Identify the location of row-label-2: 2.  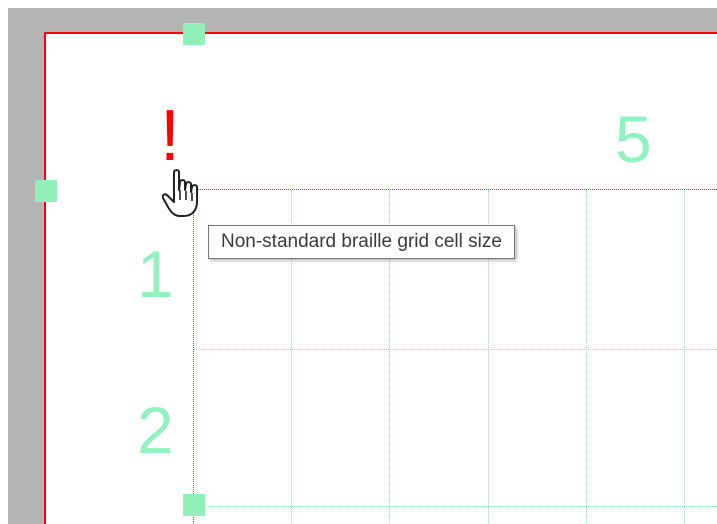
(155, 430).